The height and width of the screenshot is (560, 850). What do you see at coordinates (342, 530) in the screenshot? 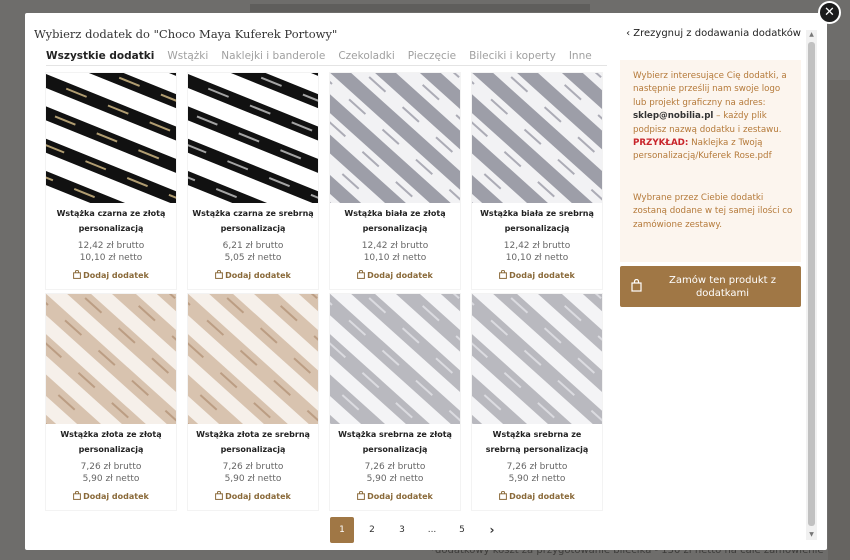
I see `page-button-1: 1` at bounding box center [342, 530].